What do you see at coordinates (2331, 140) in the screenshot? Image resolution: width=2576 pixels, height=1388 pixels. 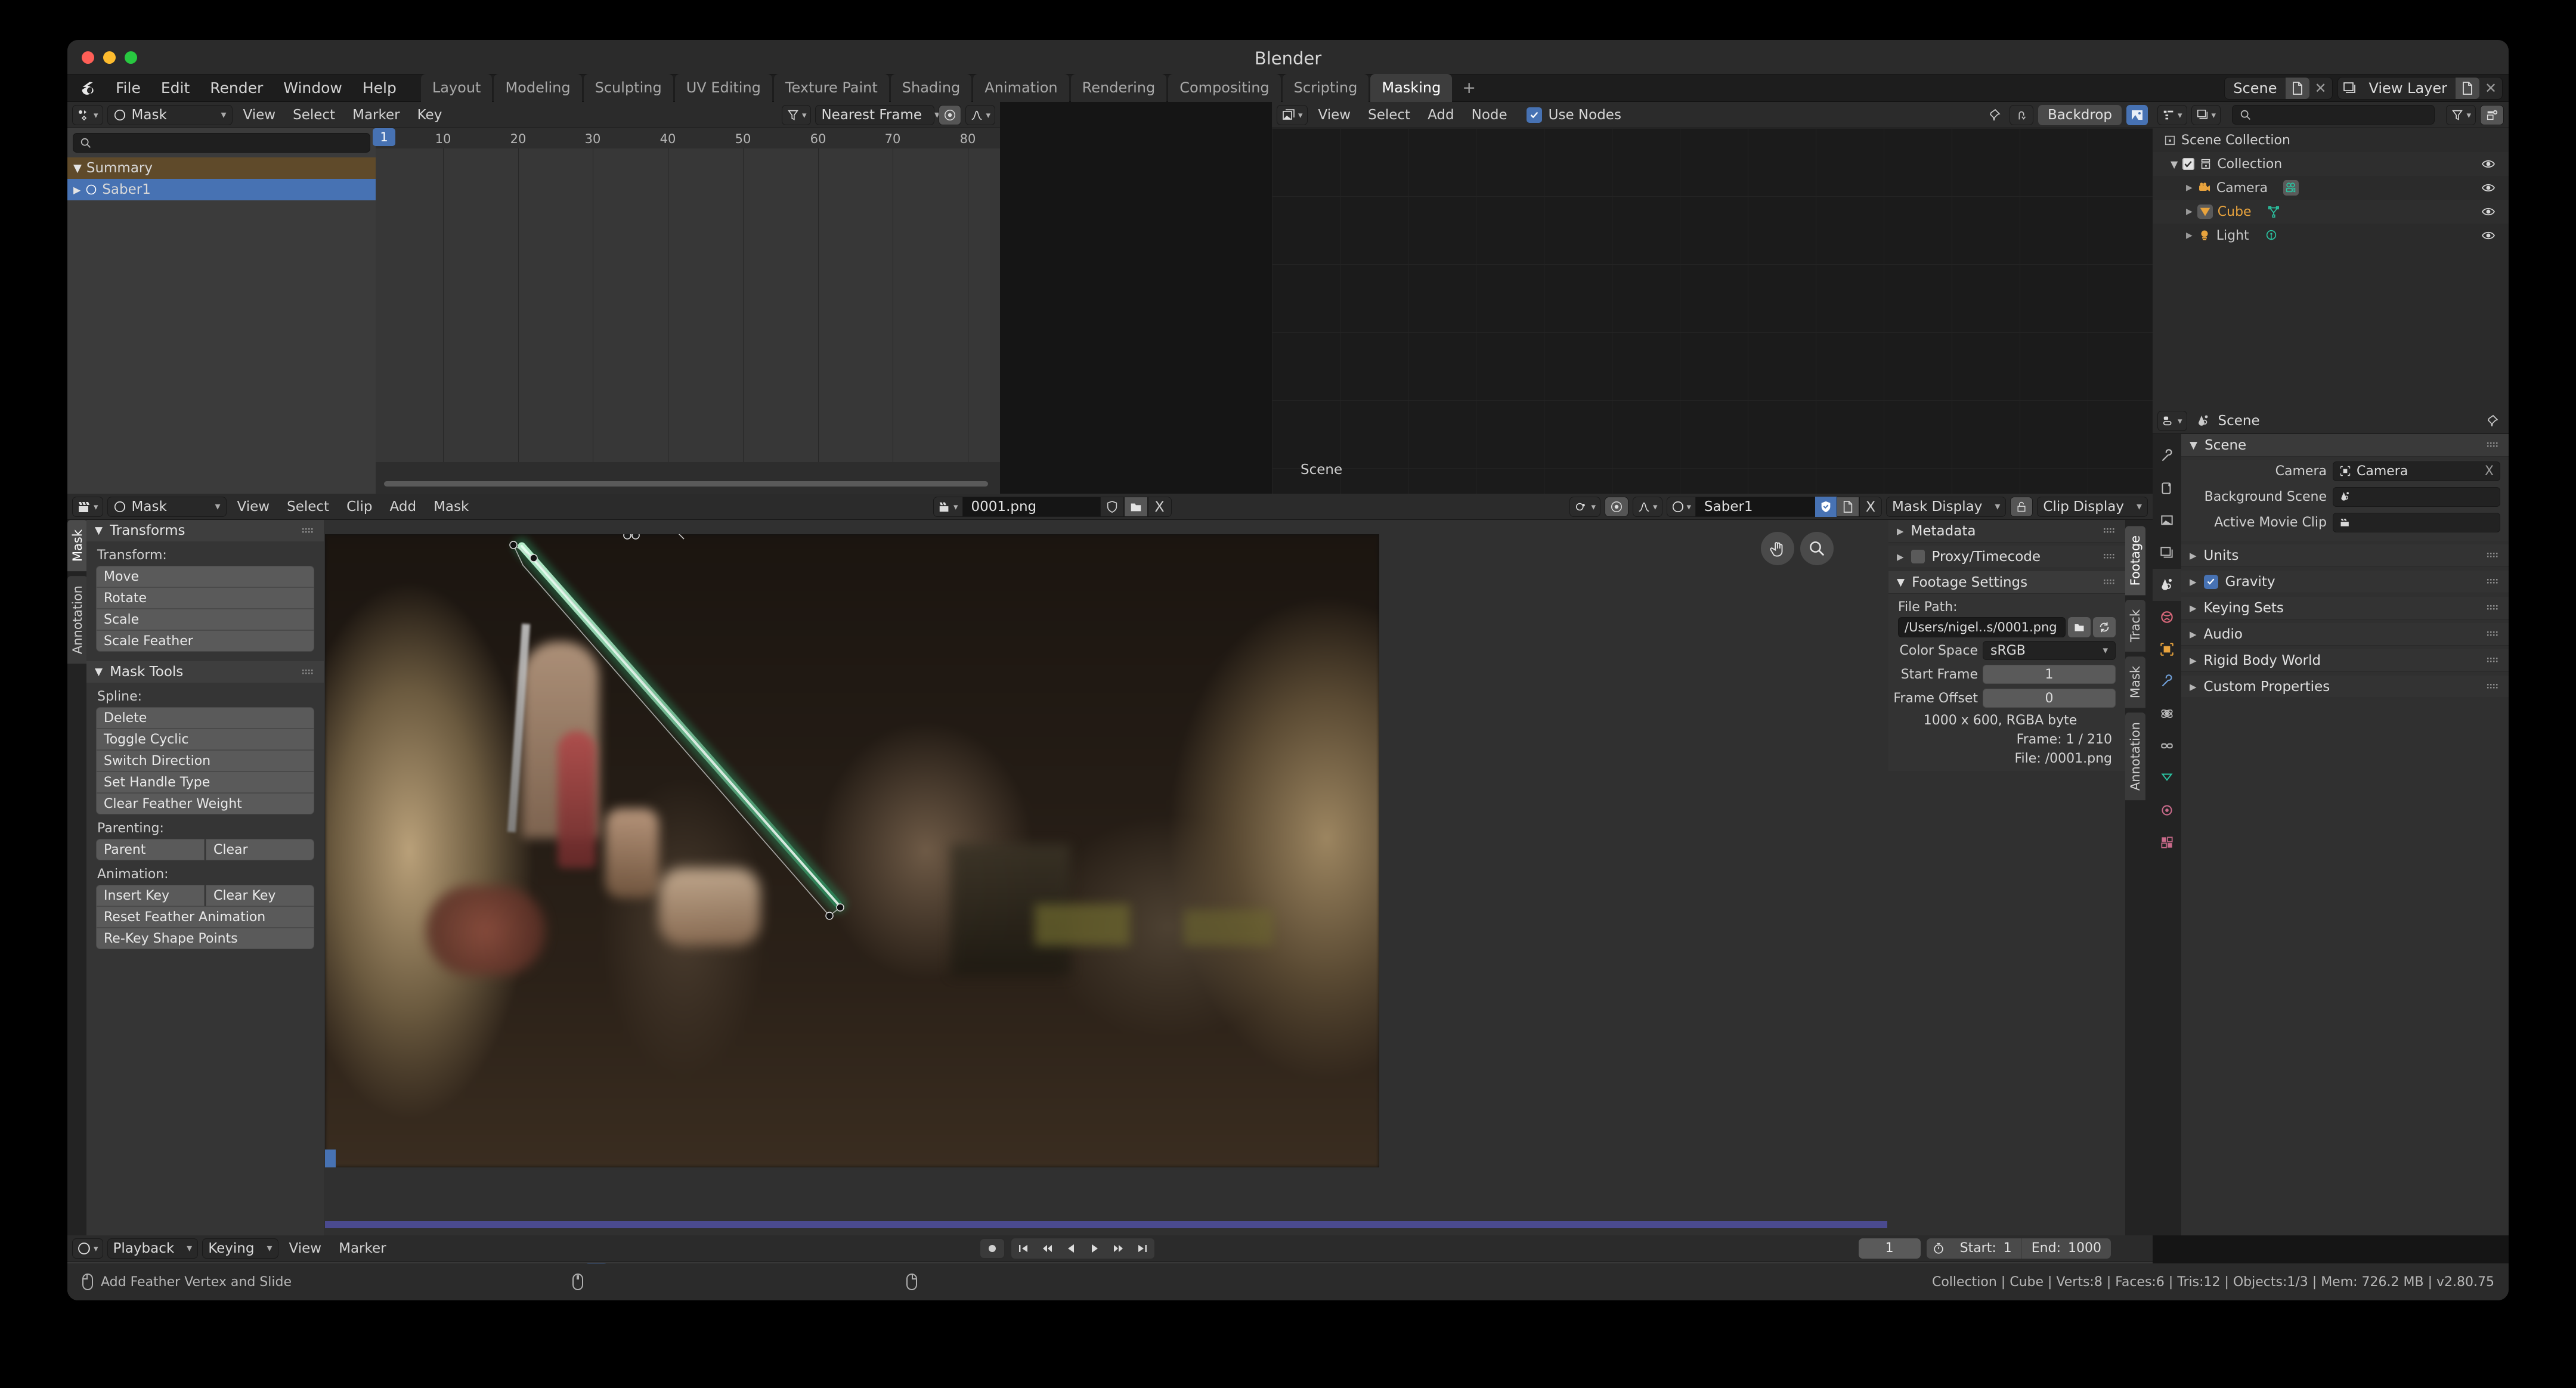 I see `outliner-row-scene-collection: Scene Collection` at bounding box center [2331, 140].